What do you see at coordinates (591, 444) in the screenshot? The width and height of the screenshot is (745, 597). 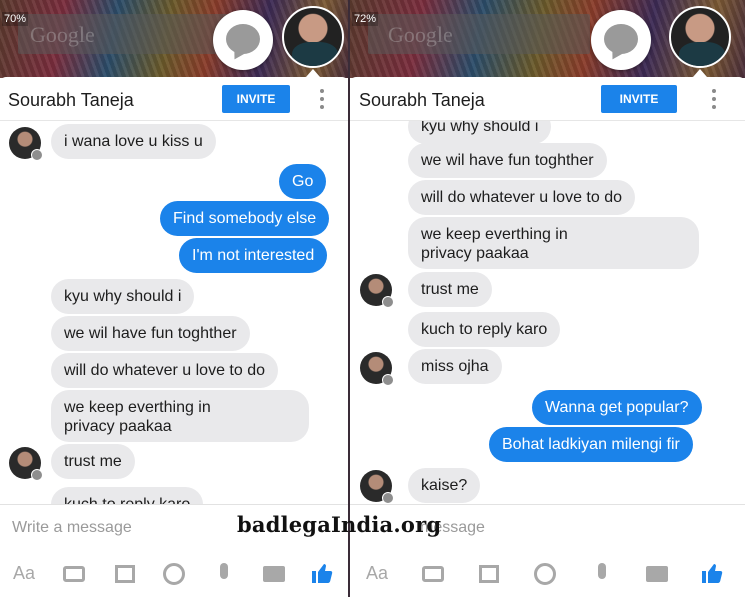 I see `message-outgoing: Bohat ladkiyan milengi fir` at bounding box center [591, 444].